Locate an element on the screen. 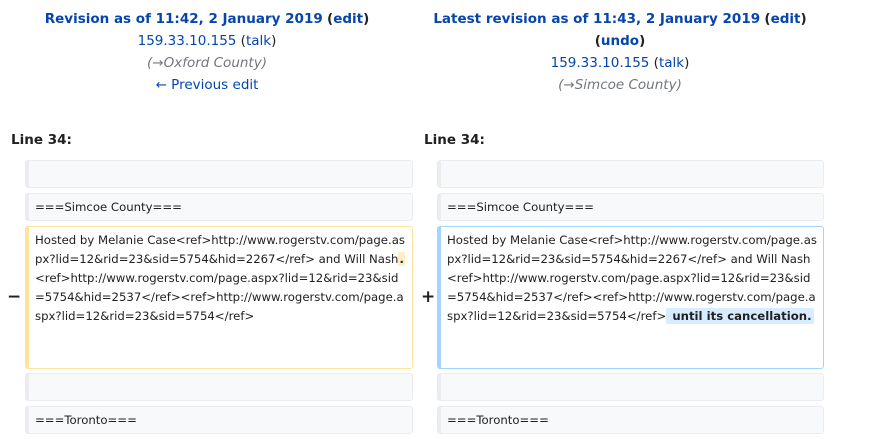 The height and width of the screenshot is (439, 874). old-revision-user-link: 159.33.10.155 is located at coordinates (187, 41).